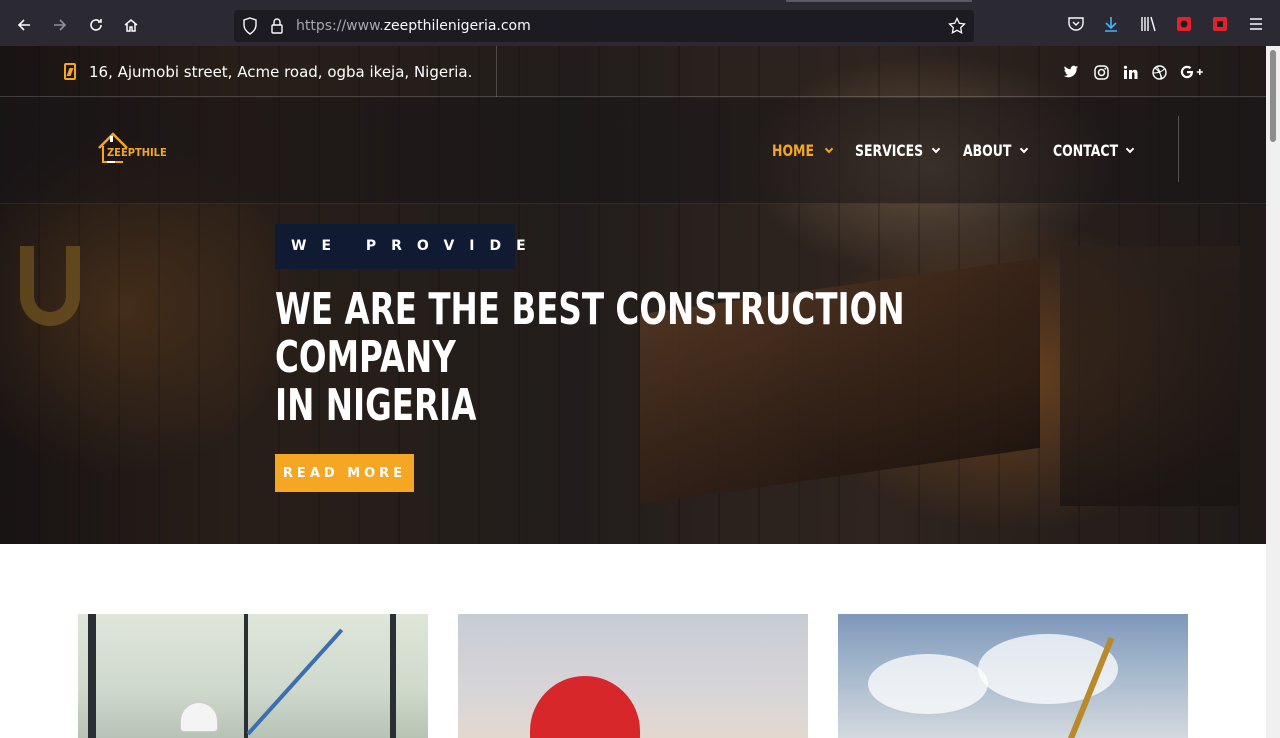  Describe the element at coordinates (199, 717) in the screenshot. I see `card-worker-helmet` at that location.